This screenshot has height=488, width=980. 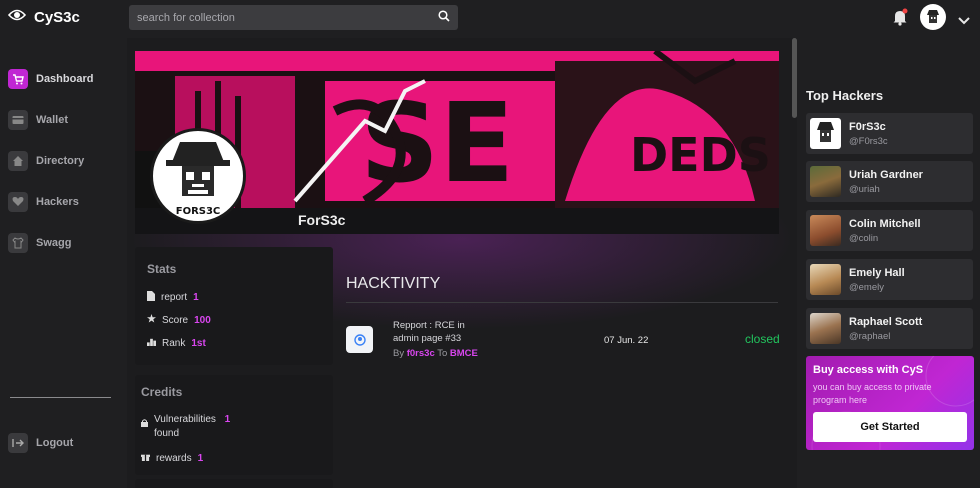 I want to click on hacker-card: Uriah Gardner @uriah, so click(x=889, y=181).